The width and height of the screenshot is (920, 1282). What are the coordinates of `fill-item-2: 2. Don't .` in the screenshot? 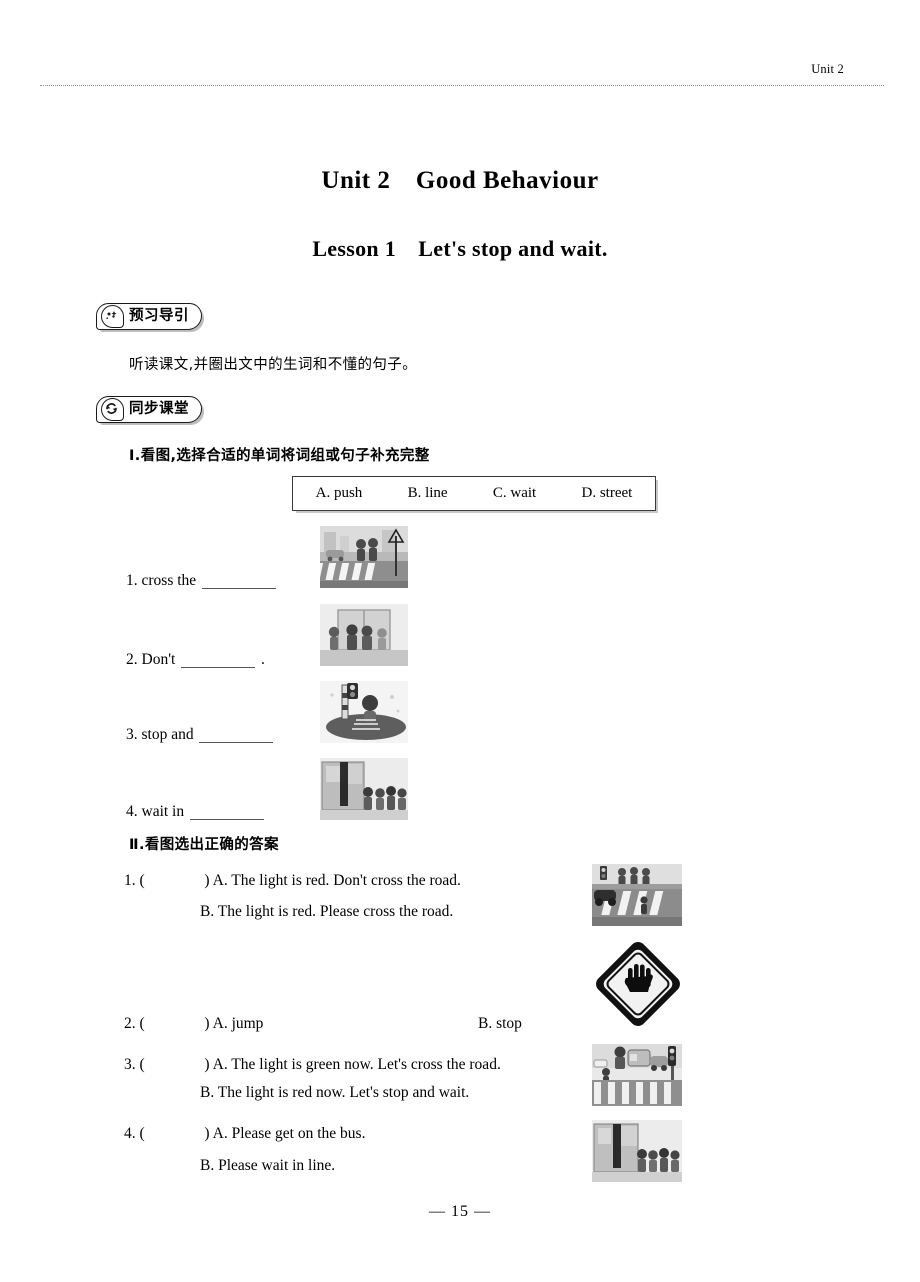 It's located at (195, 660).